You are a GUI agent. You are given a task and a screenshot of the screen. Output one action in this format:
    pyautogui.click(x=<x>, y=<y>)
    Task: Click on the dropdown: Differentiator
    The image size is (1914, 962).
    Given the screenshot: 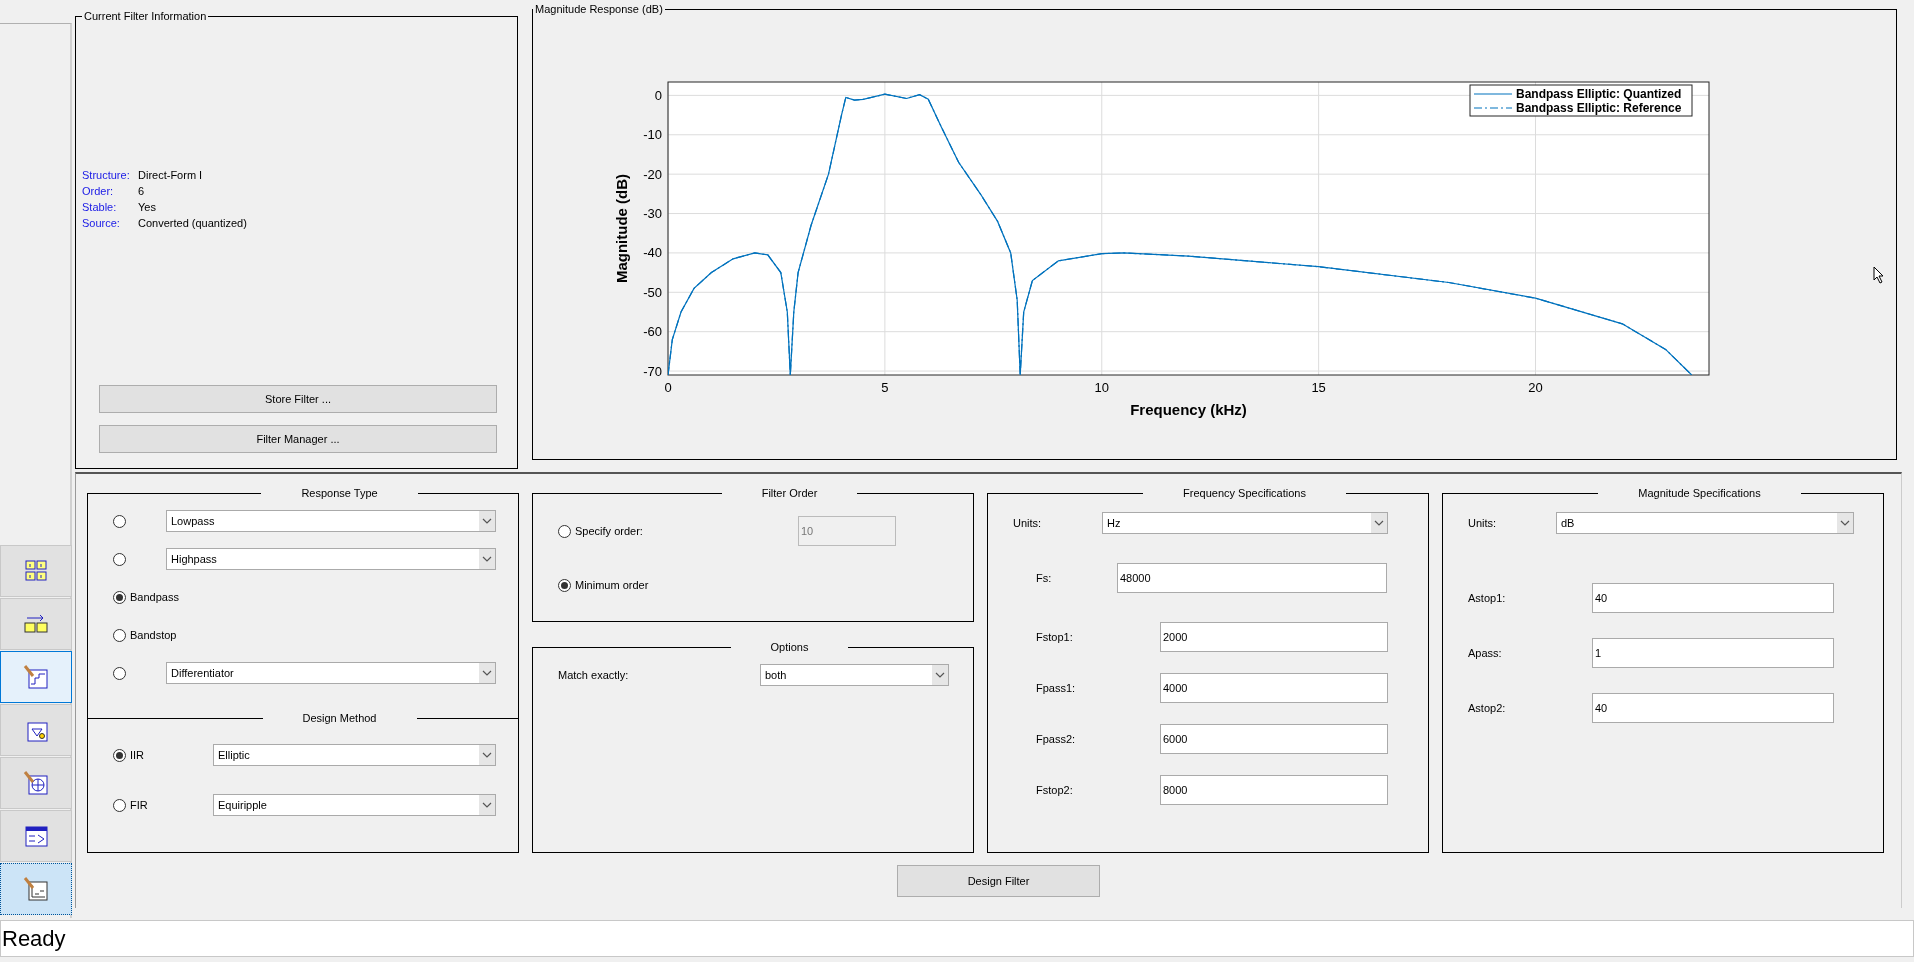 What is the action you would take?
    pyautogui.click(x=331, y=673)
    